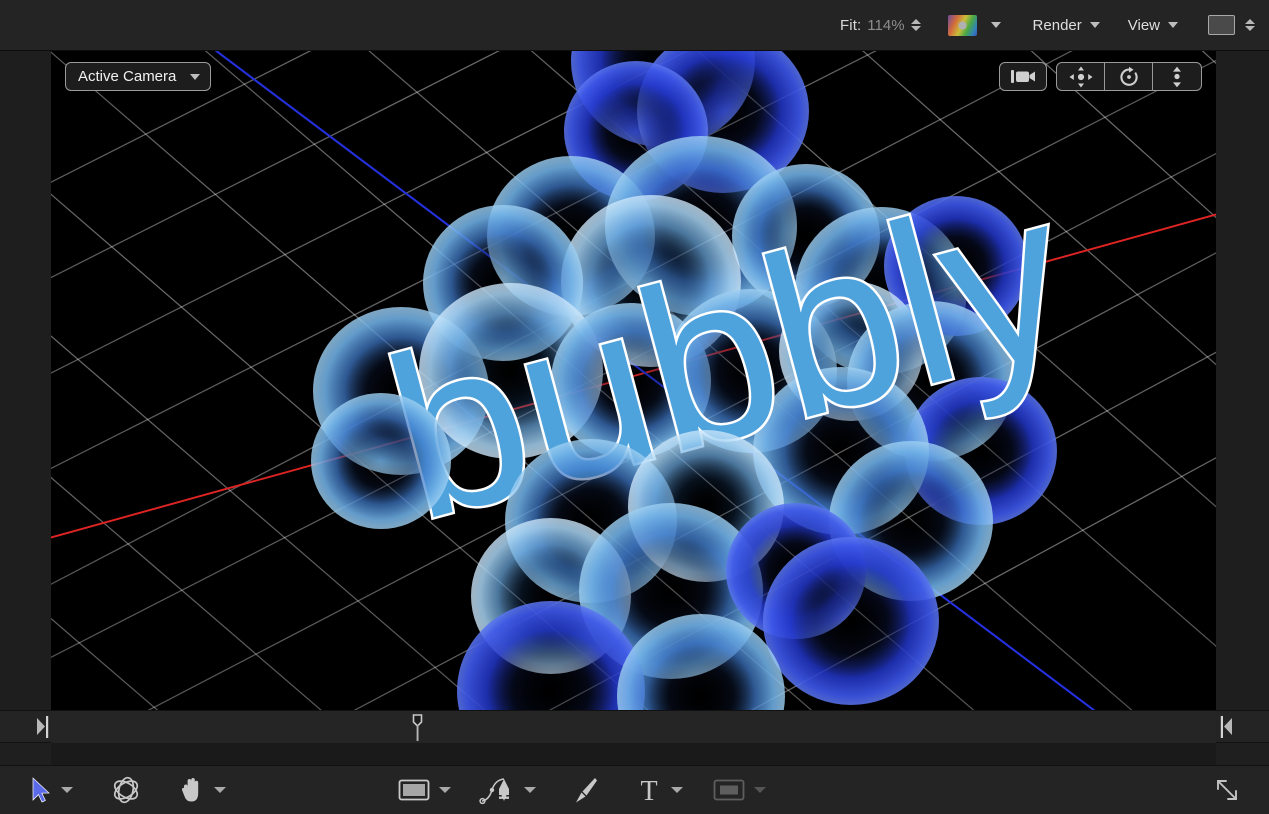  I want to click on hand-icon, so click(190, 790).